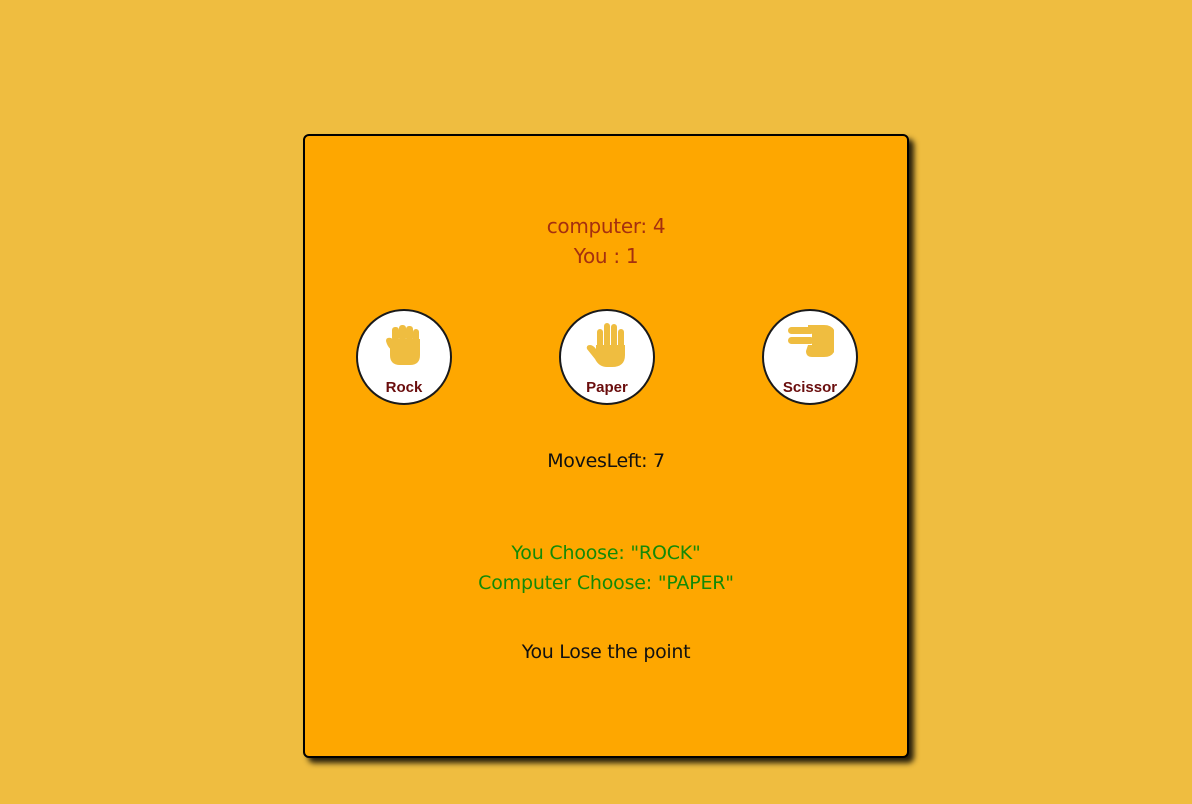 The image size is (1192, 804). I want to click on moves-left-value: 7, so click(658, 461).